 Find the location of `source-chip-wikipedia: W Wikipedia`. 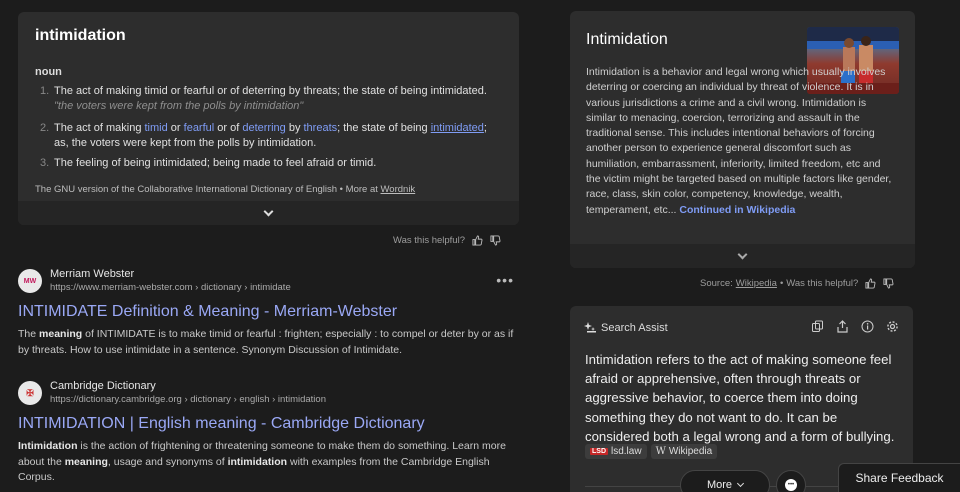

source-chip-wikipedia: W Wikipedia is located at coordinates (684, 451).